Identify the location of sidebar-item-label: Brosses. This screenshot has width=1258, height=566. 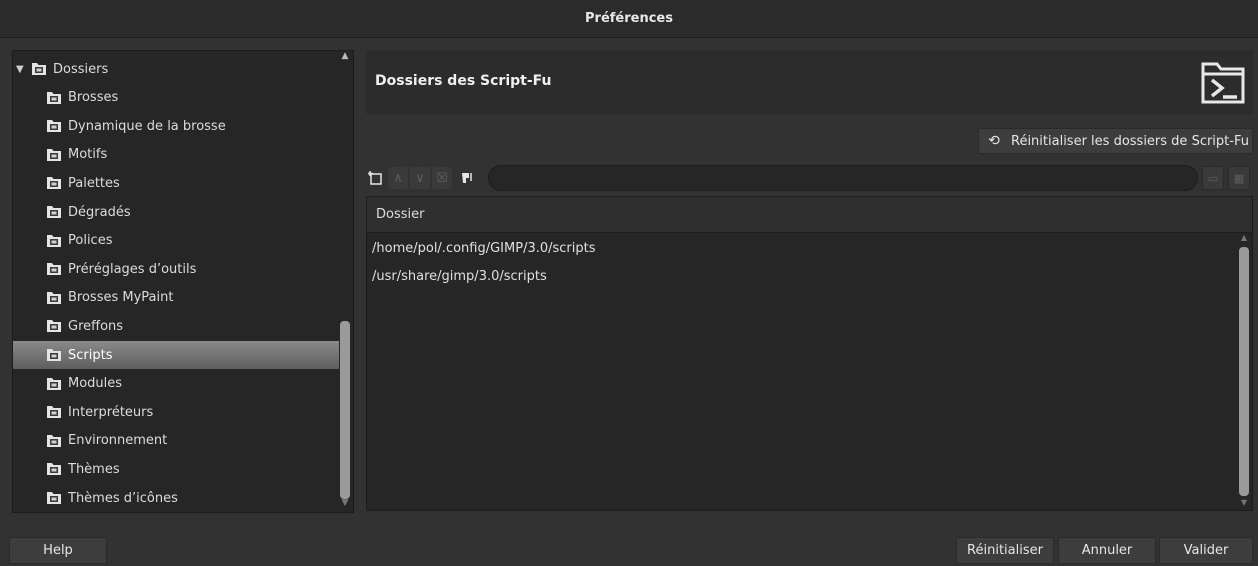
(93, 98).